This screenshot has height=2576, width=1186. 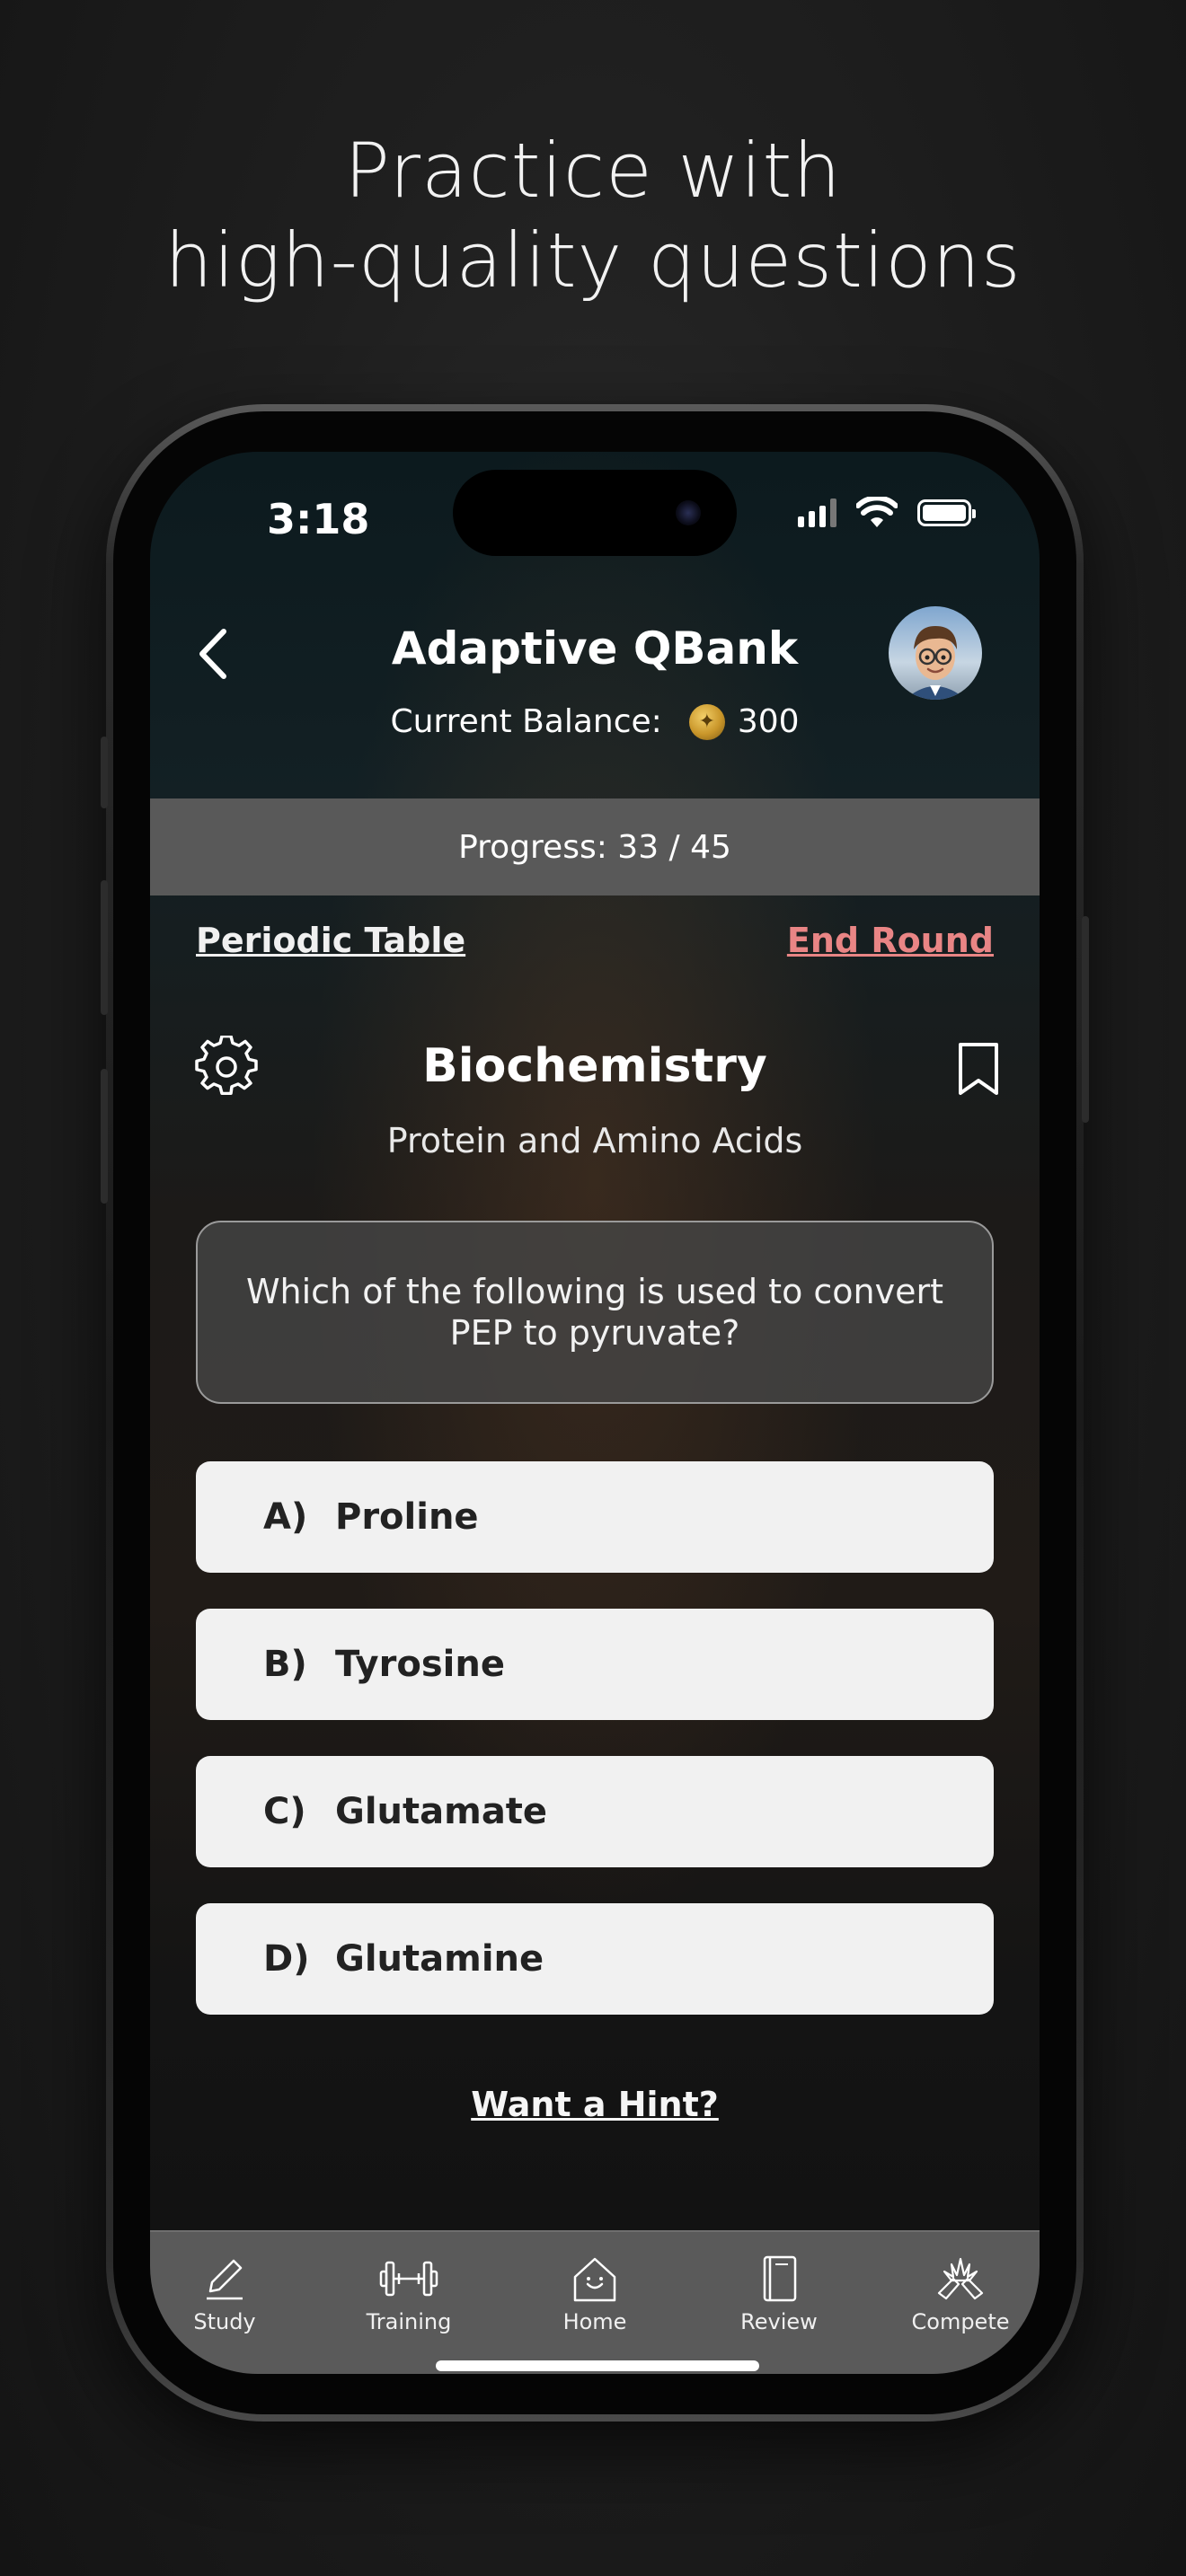 I want to click on progress-label: Progress: 33 / 45, so click(x=594, y=847).